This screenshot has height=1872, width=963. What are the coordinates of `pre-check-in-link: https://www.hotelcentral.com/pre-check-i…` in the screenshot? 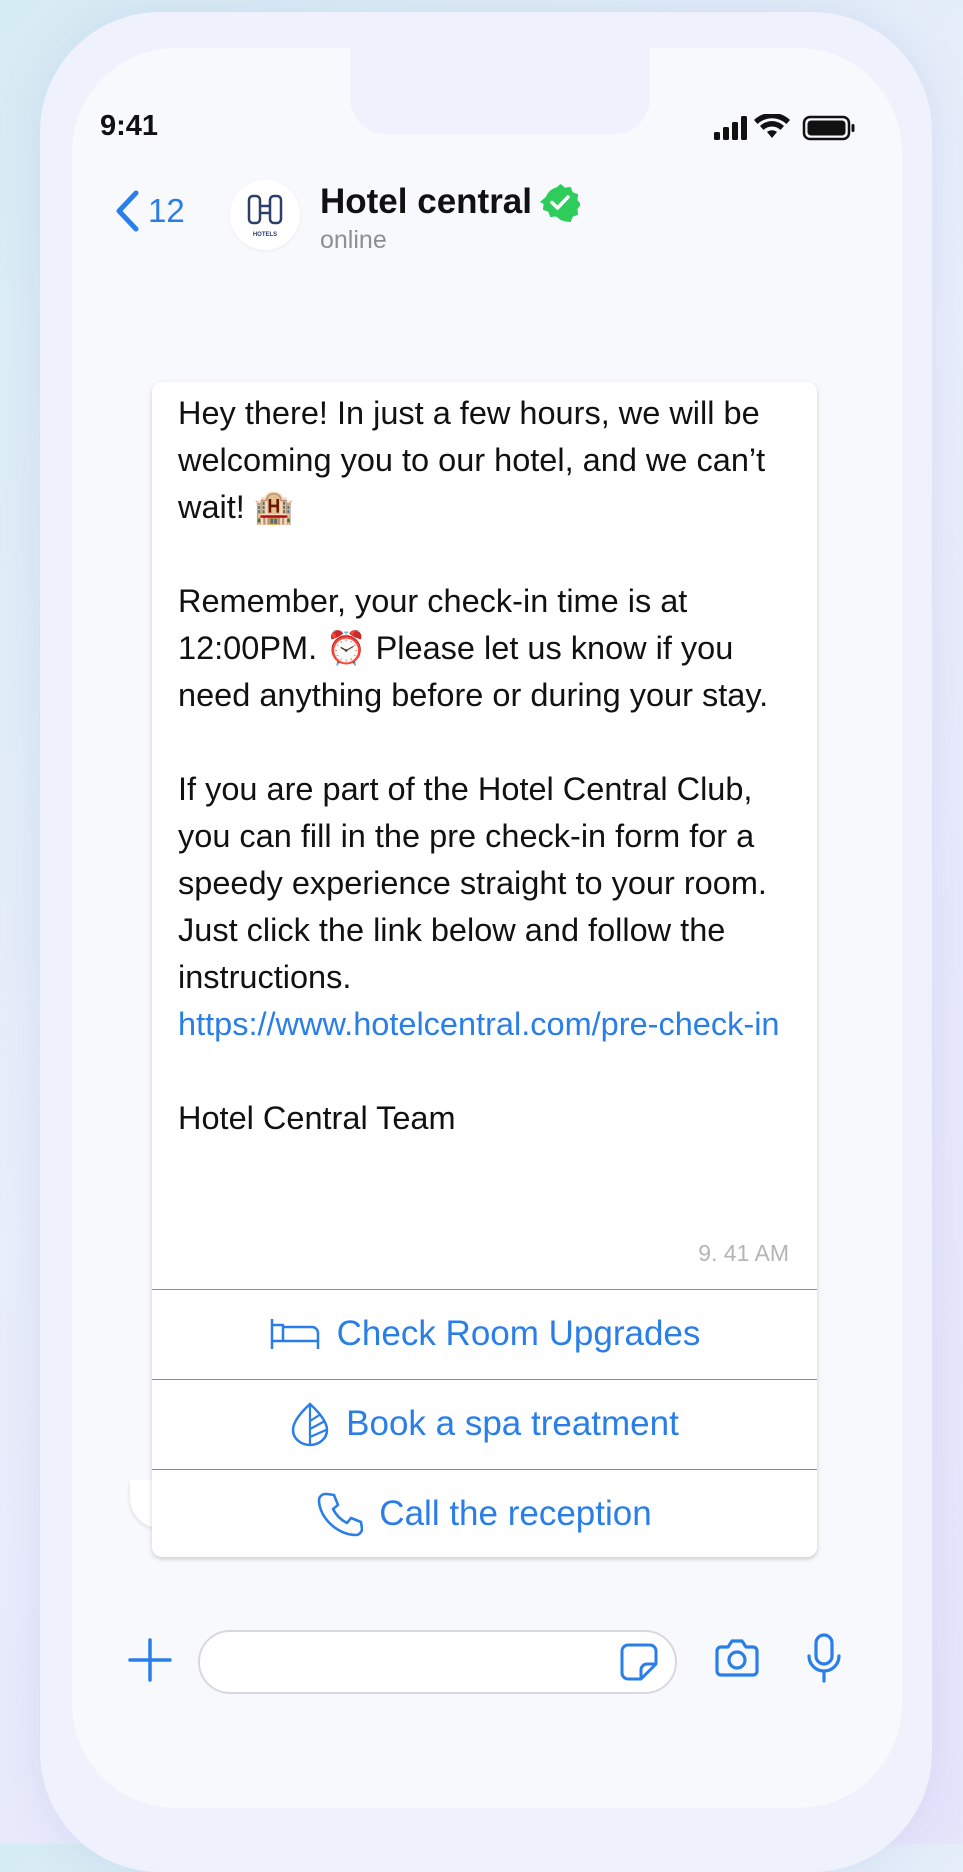 It's located at (490, 1024).